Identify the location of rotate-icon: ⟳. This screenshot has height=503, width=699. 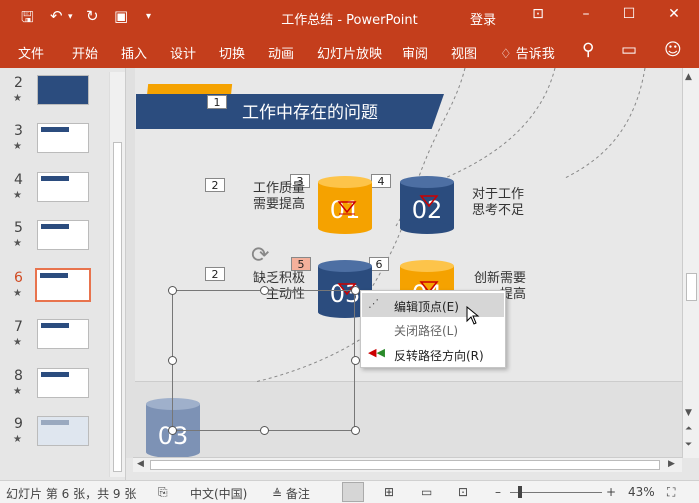
(260, 255).